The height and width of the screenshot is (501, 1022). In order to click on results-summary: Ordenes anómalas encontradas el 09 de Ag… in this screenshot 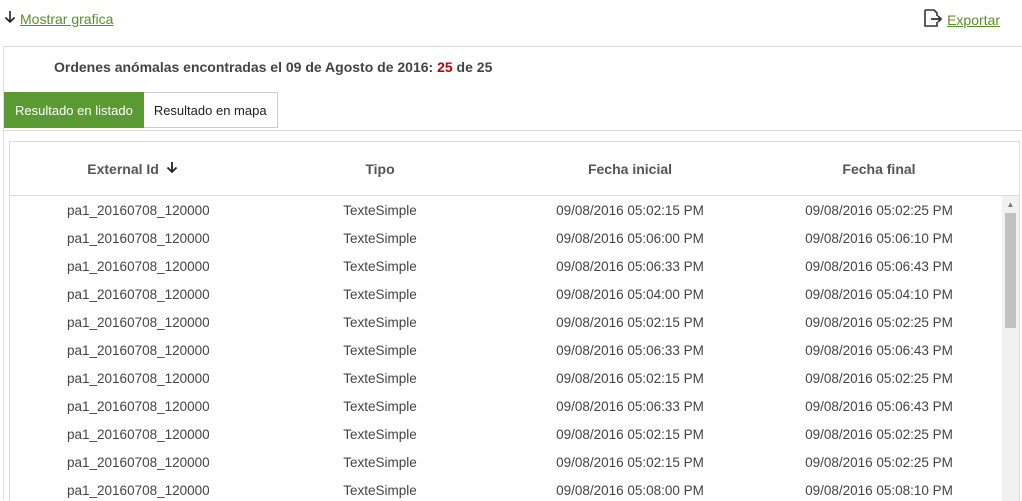, I will do `click(273, 67)`.